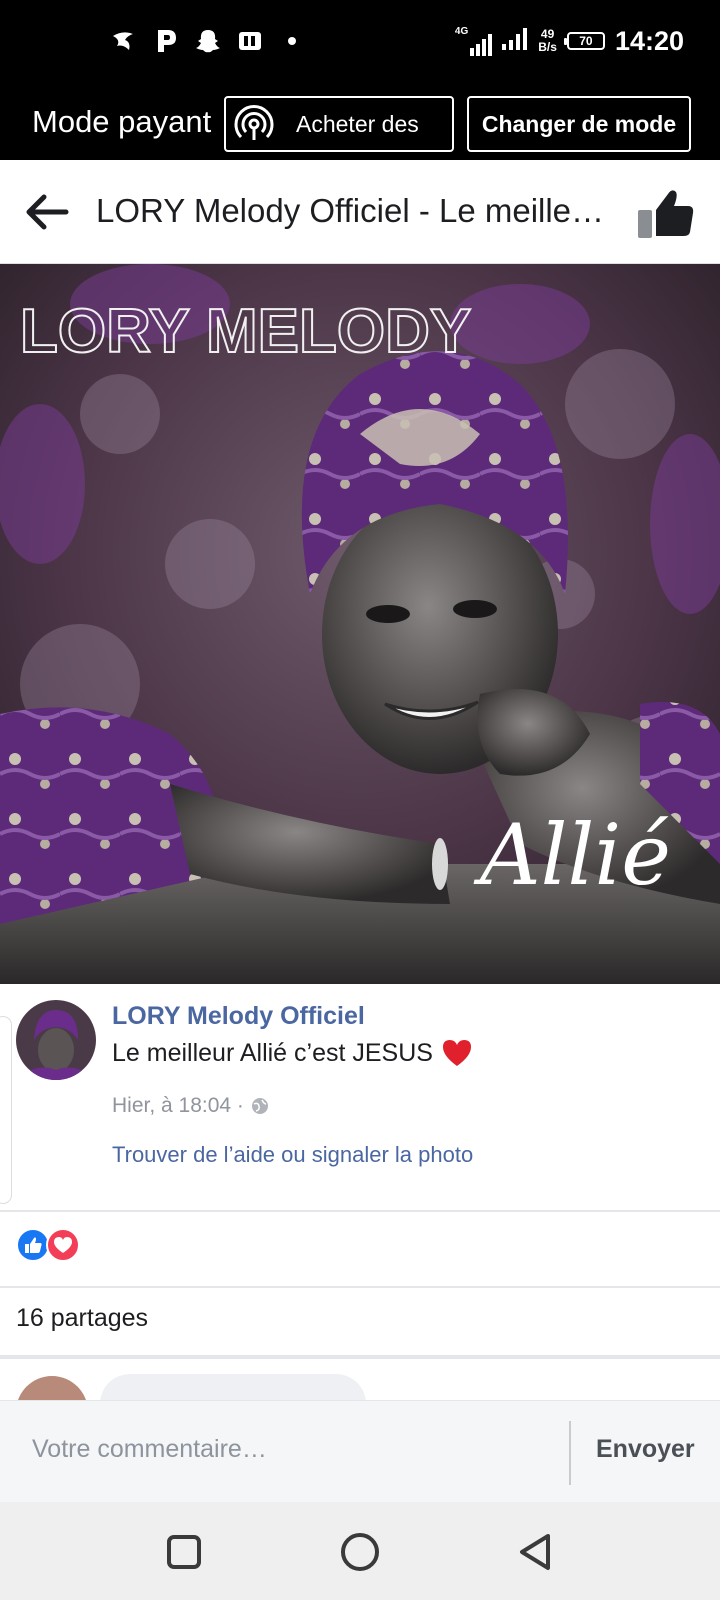  I want to click on home-button, so click(360, 1552).